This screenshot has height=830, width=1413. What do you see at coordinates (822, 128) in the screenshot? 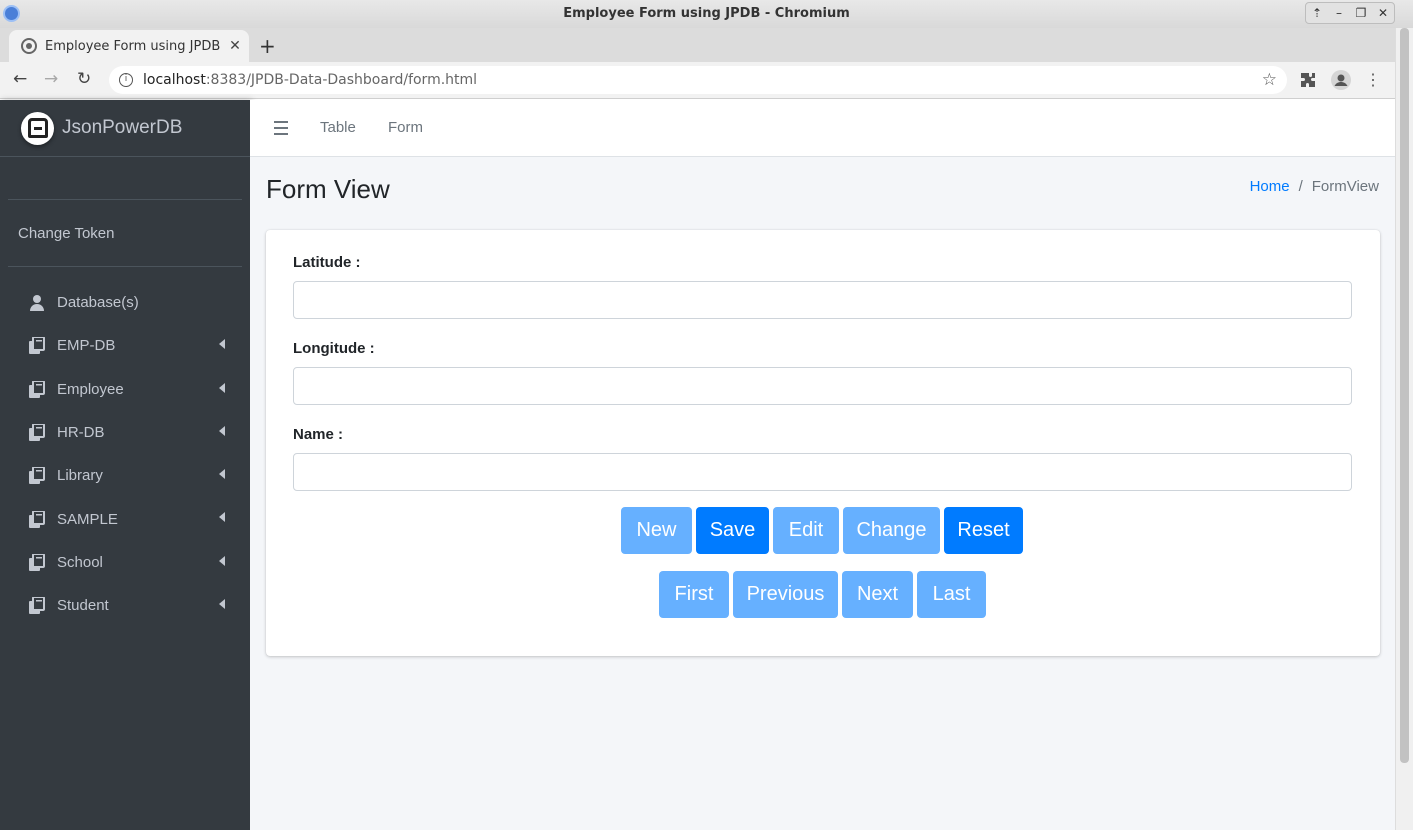
I see `top-navbar: Table Form` at bounding box center [822, 128].